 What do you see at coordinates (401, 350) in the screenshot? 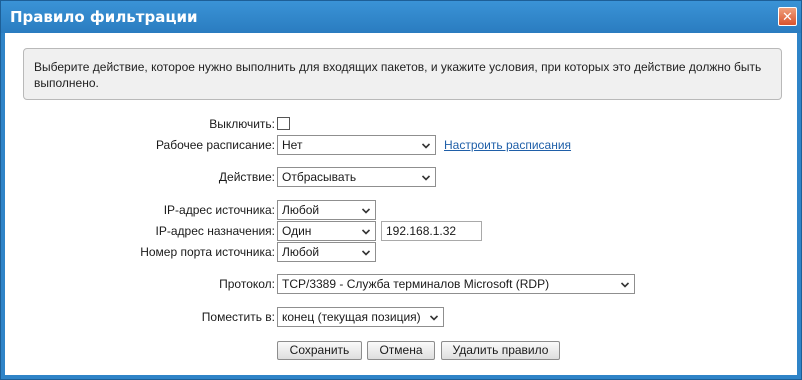
I see `cancel-button: Отмена` at bounding box center [401, 350].